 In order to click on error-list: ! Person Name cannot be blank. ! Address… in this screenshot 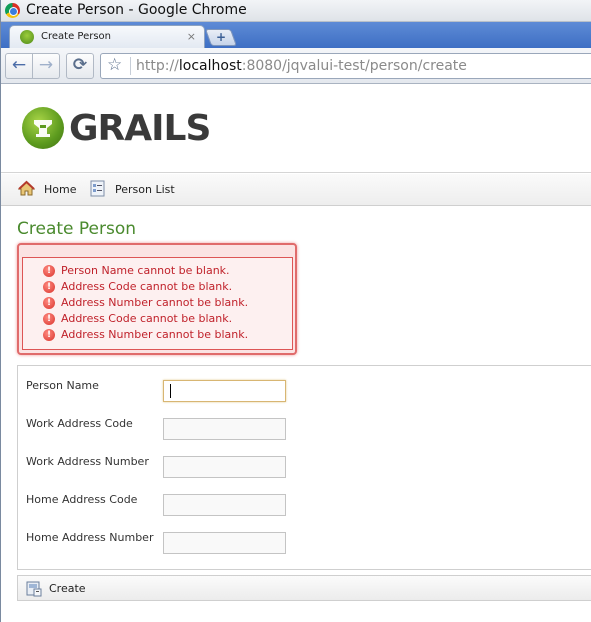, I will do `click(157, 303)`.